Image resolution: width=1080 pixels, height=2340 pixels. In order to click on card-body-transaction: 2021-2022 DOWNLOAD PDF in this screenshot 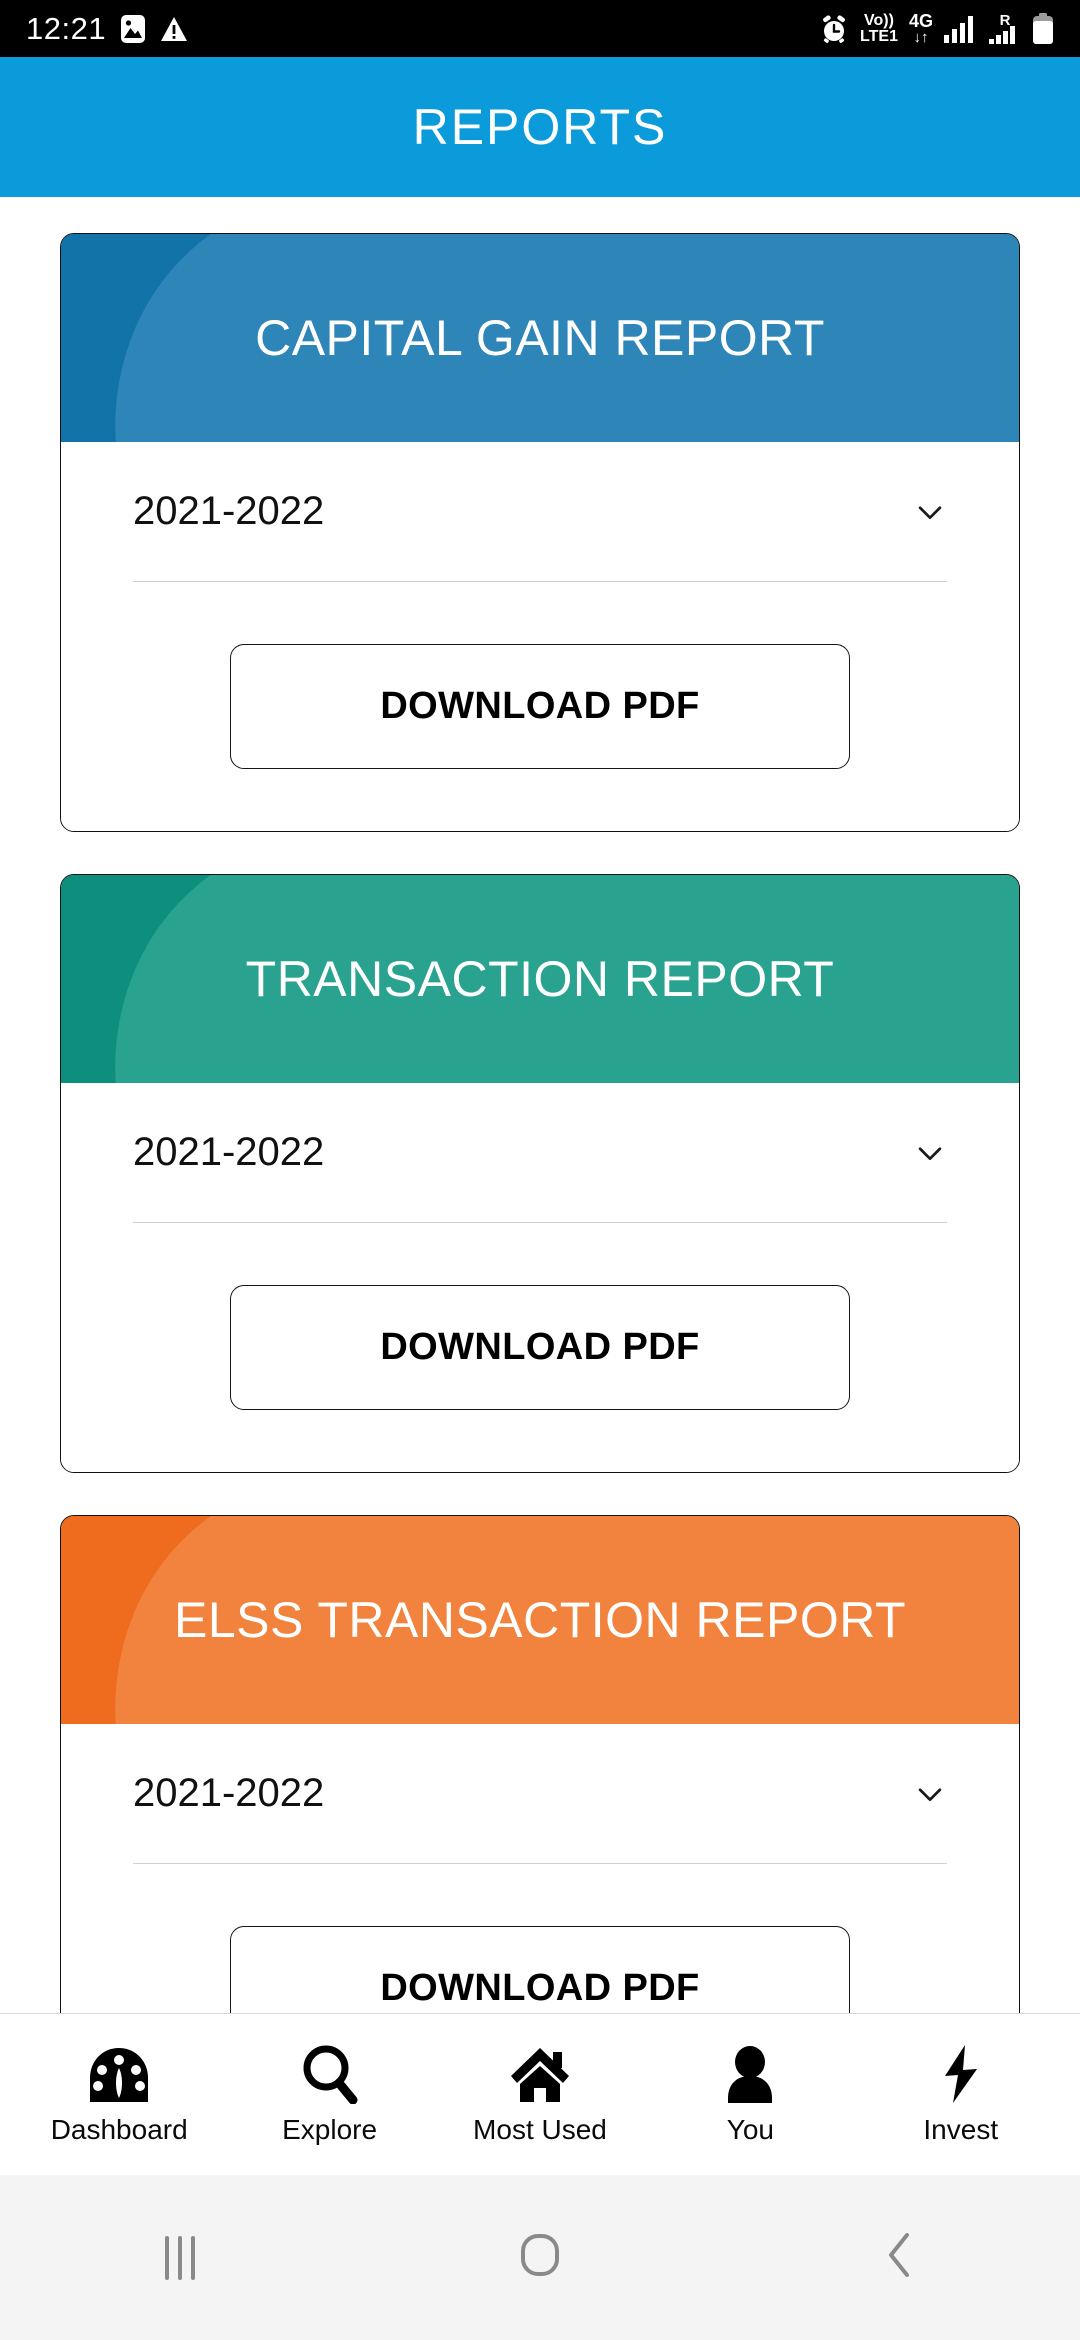, I will do `click(540, 1277)`.